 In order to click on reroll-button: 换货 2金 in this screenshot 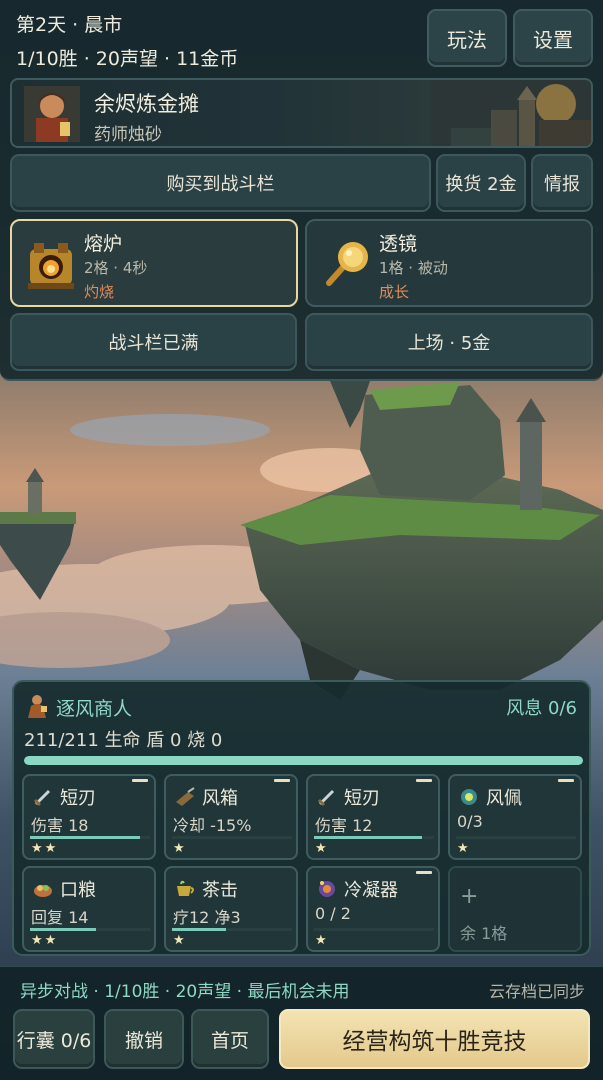, I will do `click(481, 183)`.